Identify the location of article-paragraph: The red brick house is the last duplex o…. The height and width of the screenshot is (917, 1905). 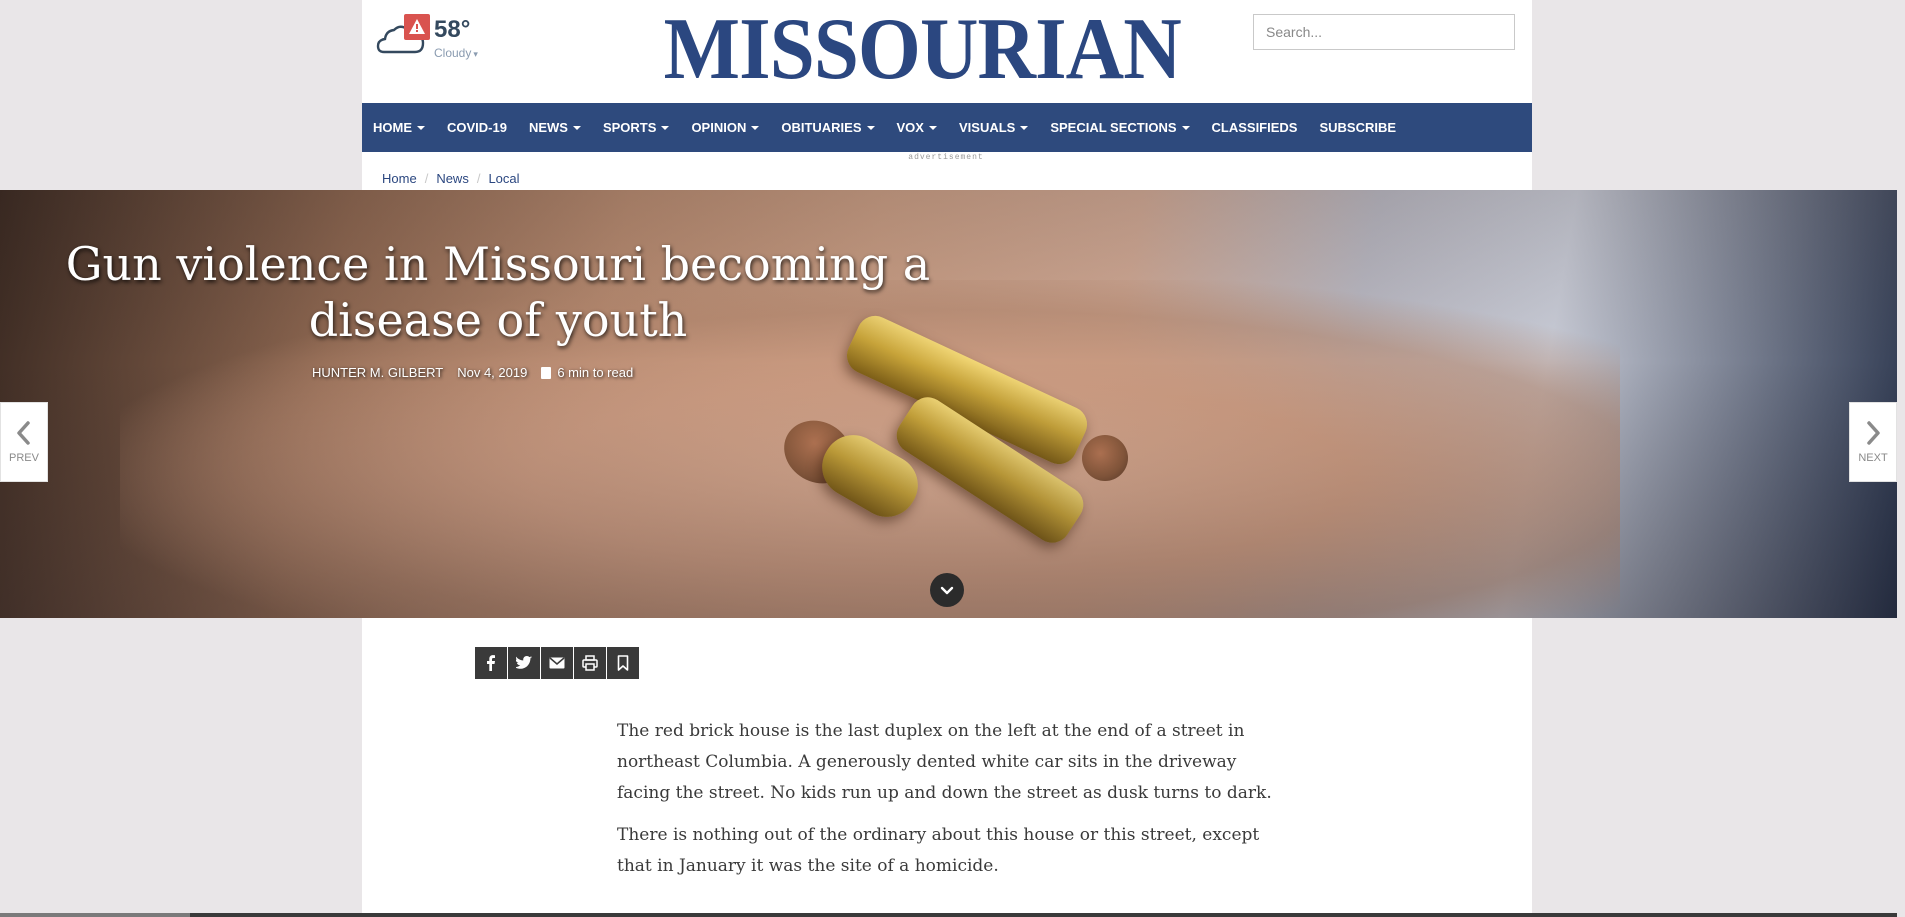
(944, 762).